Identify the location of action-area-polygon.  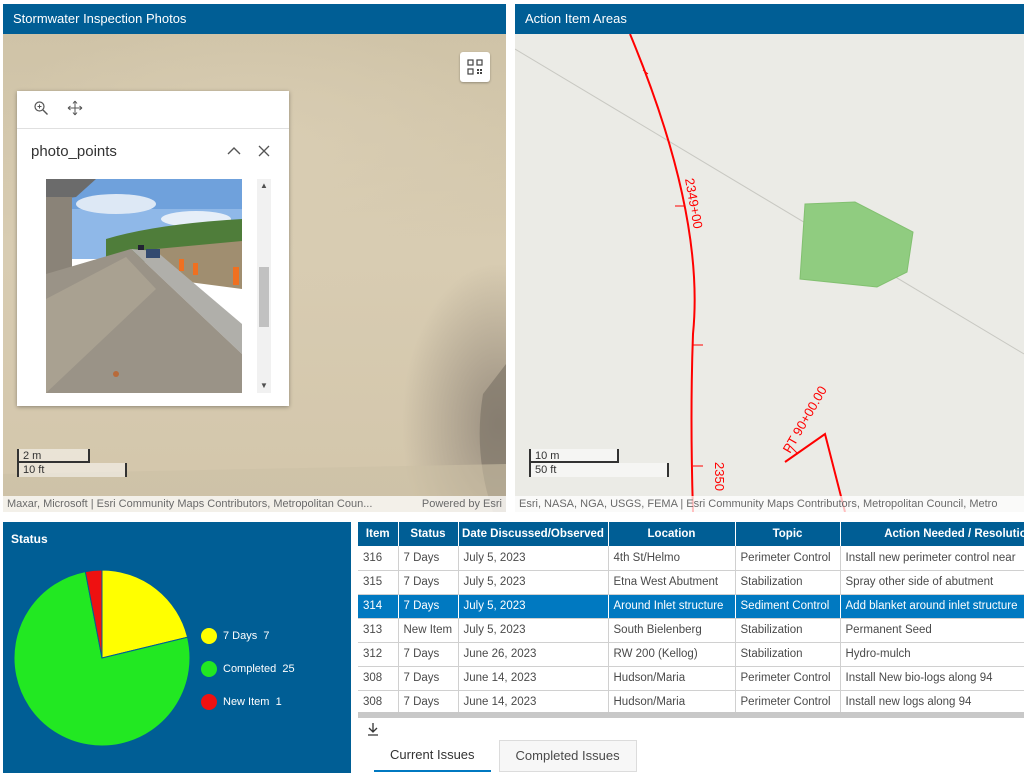
(856, 244).